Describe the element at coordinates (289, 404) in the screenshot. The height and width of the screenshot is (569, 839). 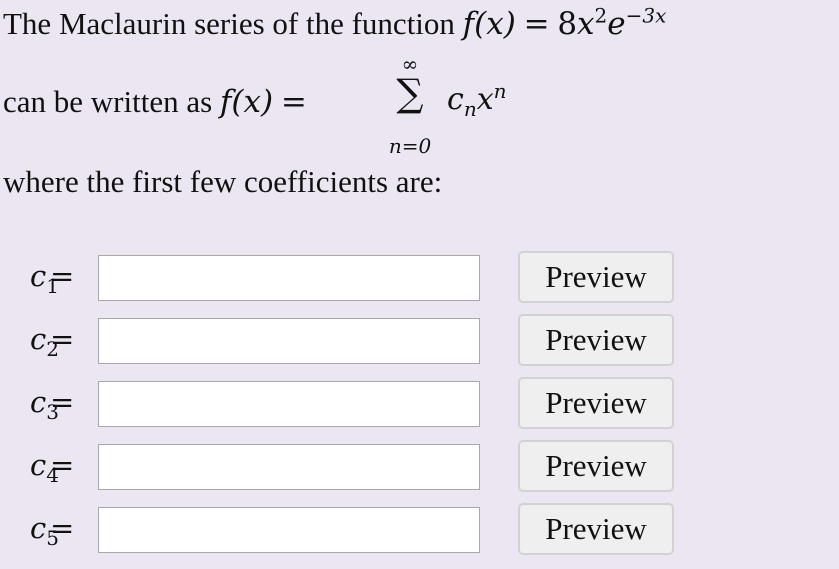
I see `coefficient-input-c3` at that location.